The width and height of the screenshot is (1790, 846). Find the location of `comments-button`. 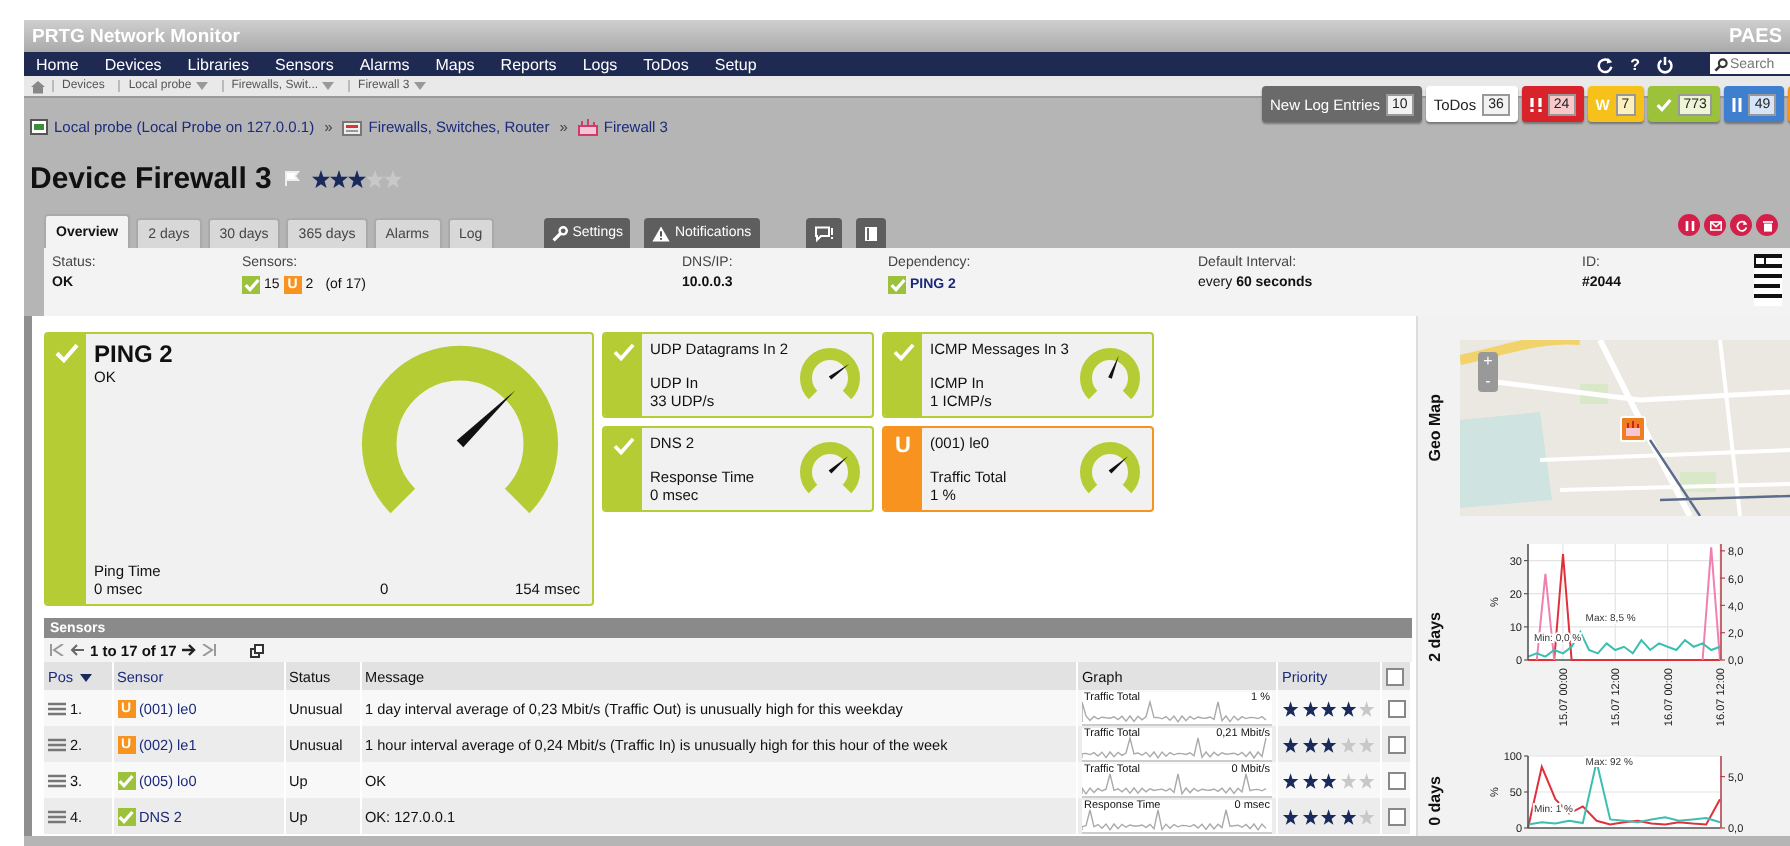

comments-button is located at coordinates (823, 233).